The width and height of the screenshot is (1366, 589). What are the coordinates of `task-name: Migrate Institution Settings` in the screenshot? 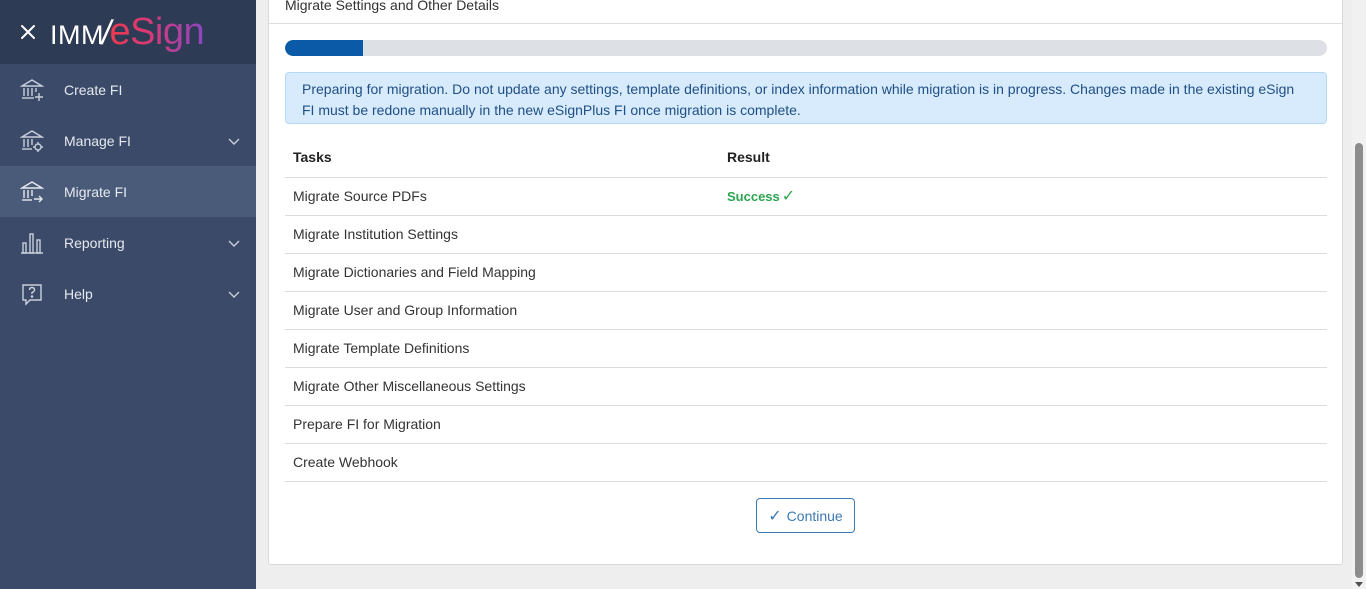 It's located at (502, 234).